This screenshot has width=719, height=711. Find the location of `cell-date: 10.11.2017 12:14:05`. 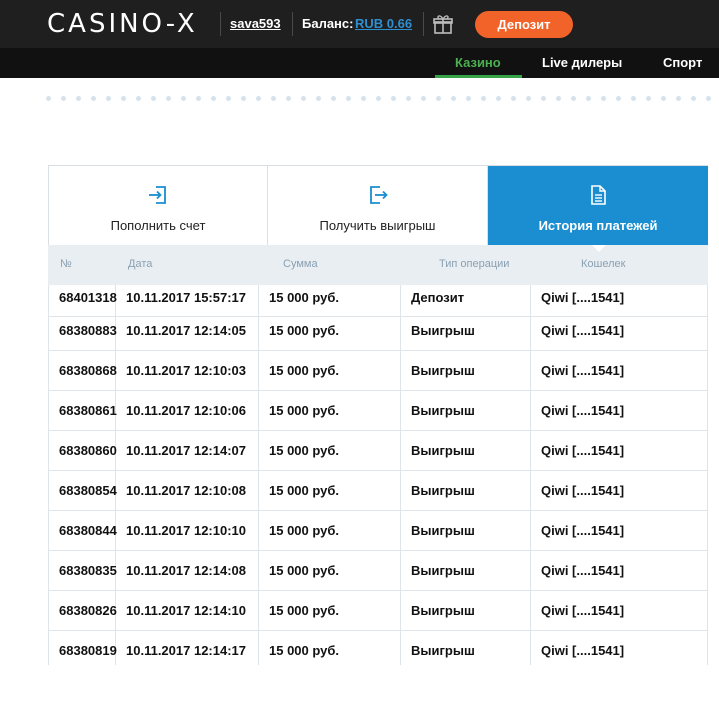

cell-date: 10.11.2017 12:14:05 is located at coordinates (187, 331).